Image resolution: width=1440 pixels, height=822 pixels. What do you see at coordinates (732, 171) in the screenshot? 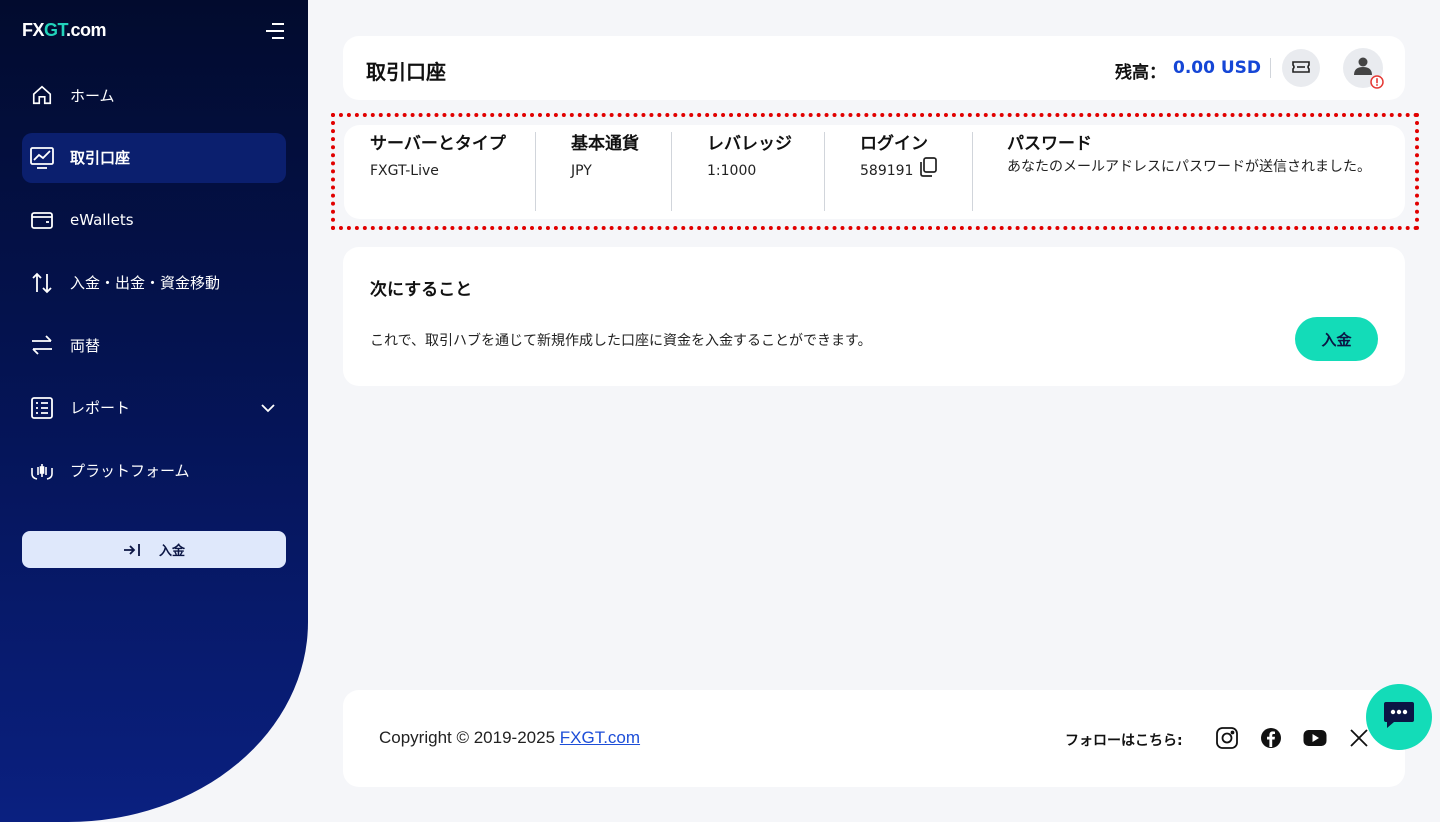
I see `leverage-value: 1:1000` at bounding box center [732, 171].